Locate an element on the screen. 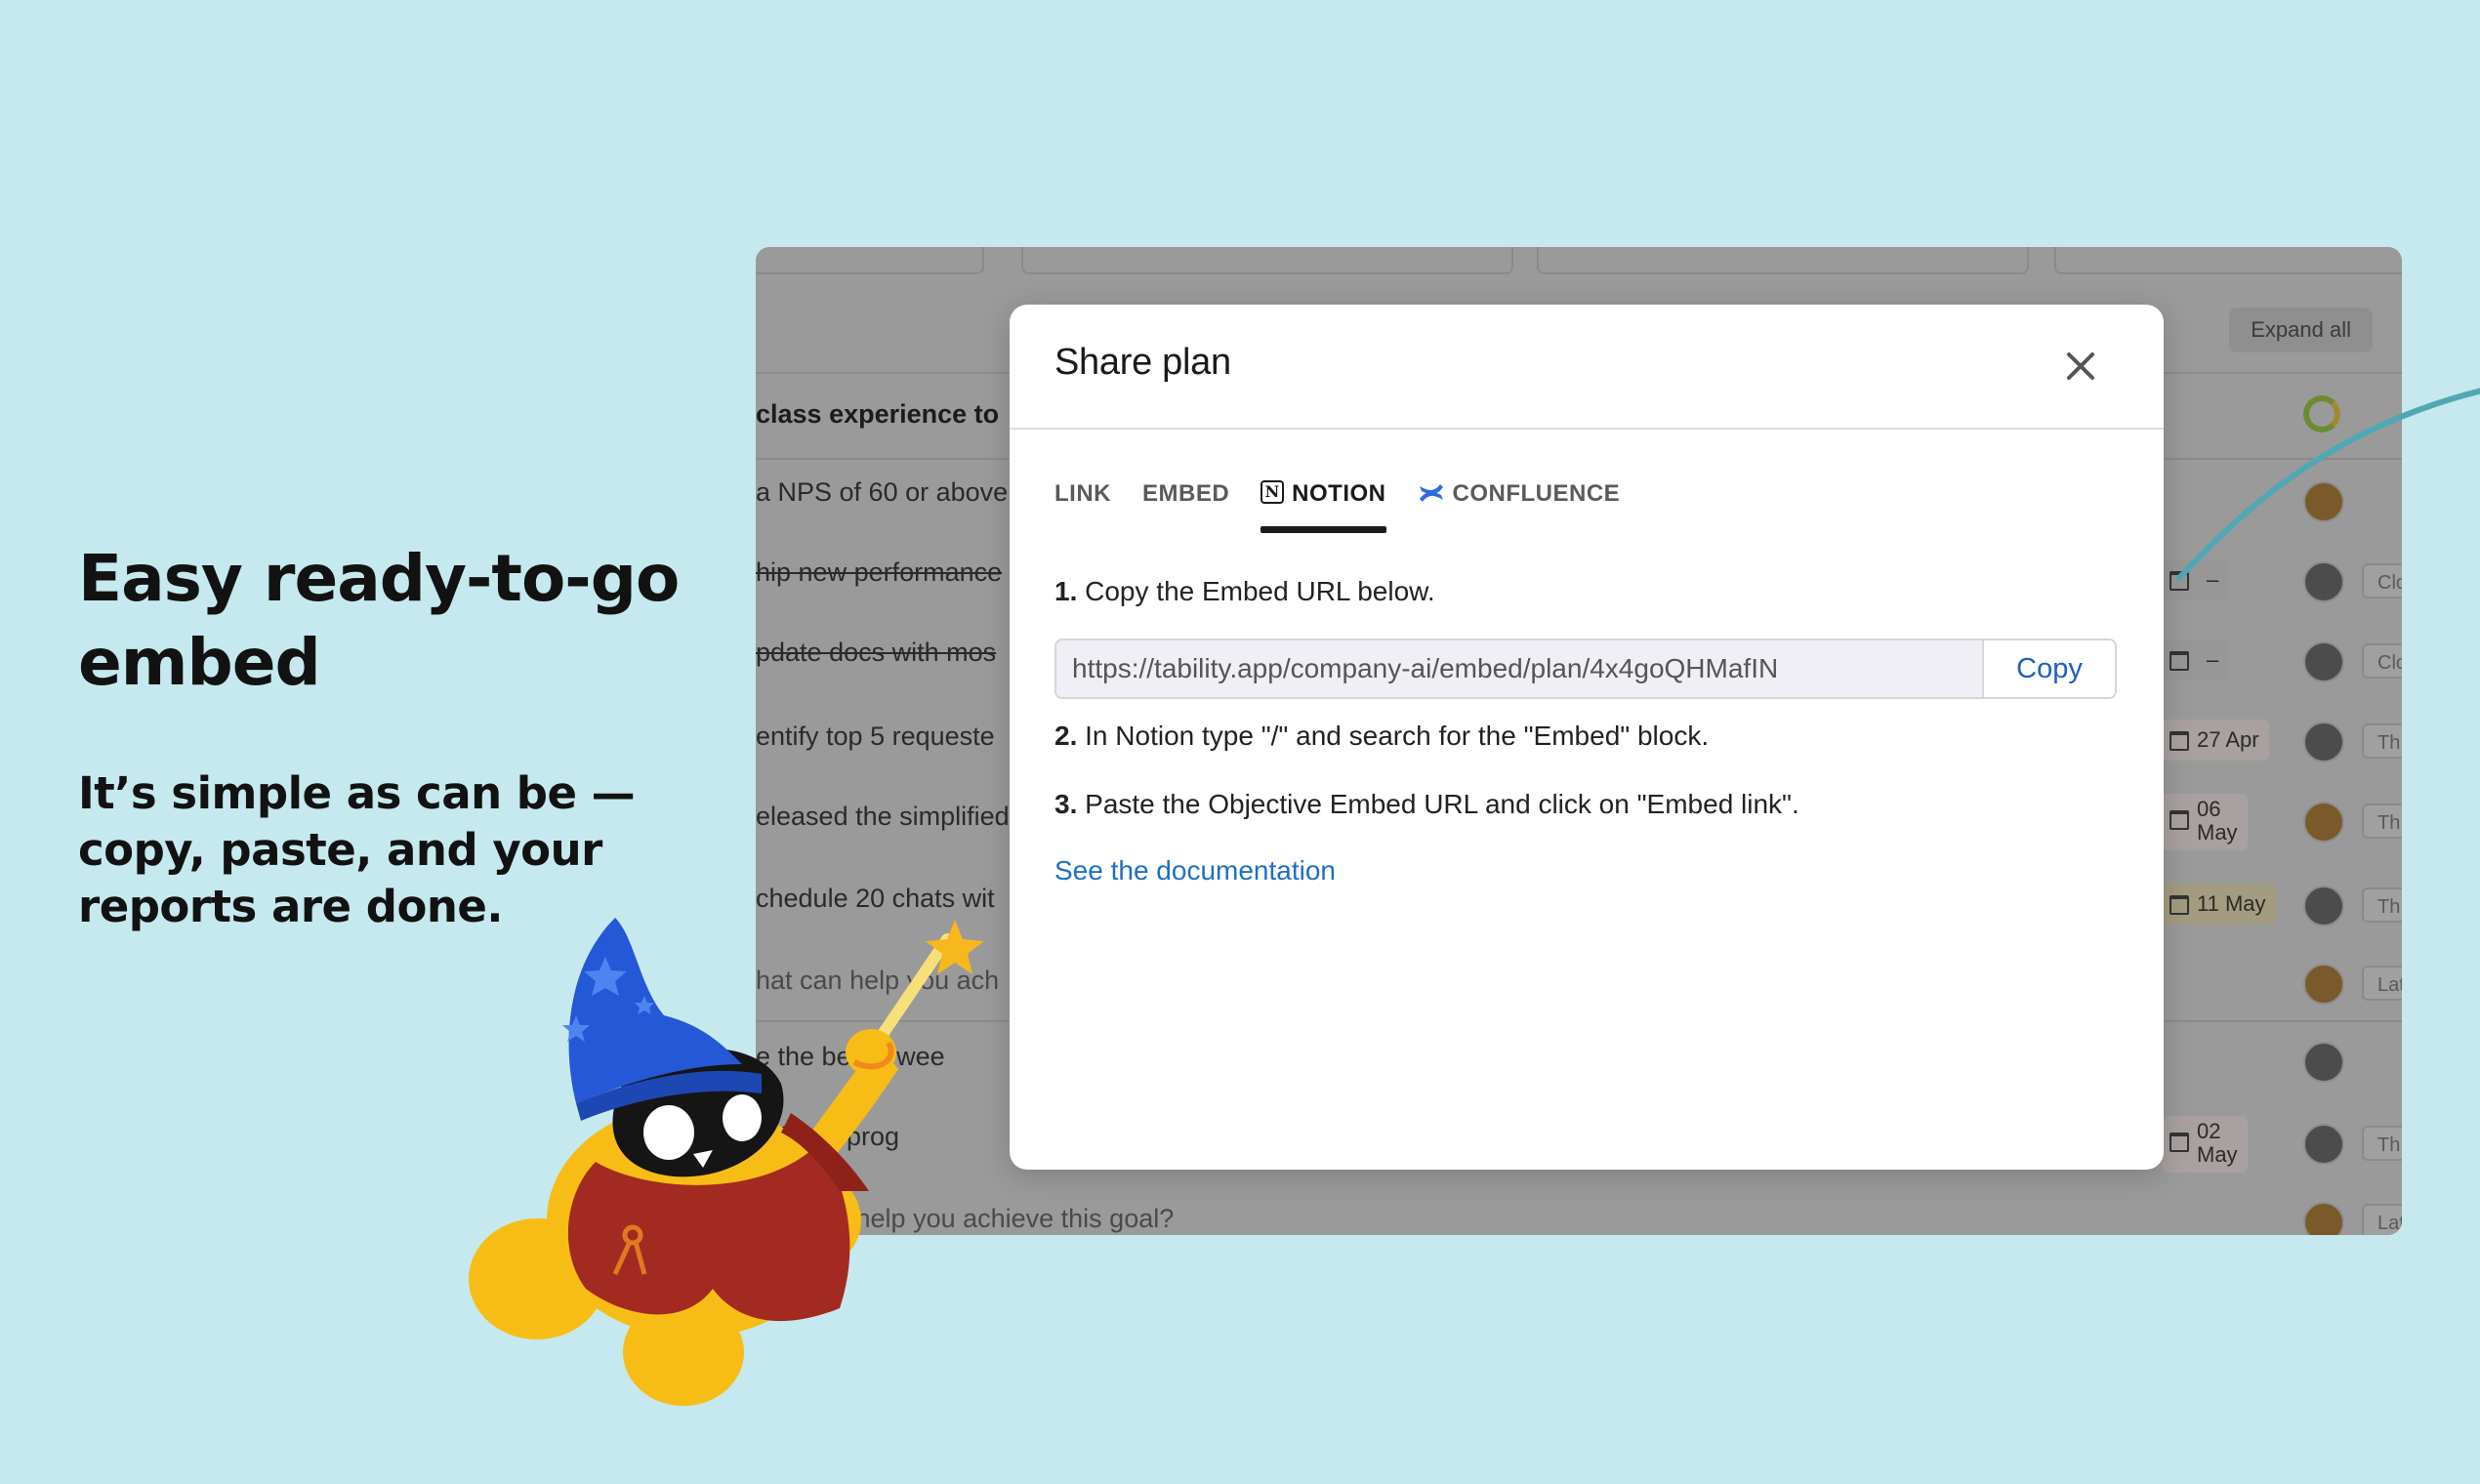 This screenshot has width=2480, height=1484. tab-label: NOTION is located at coordinates (1339, 494).